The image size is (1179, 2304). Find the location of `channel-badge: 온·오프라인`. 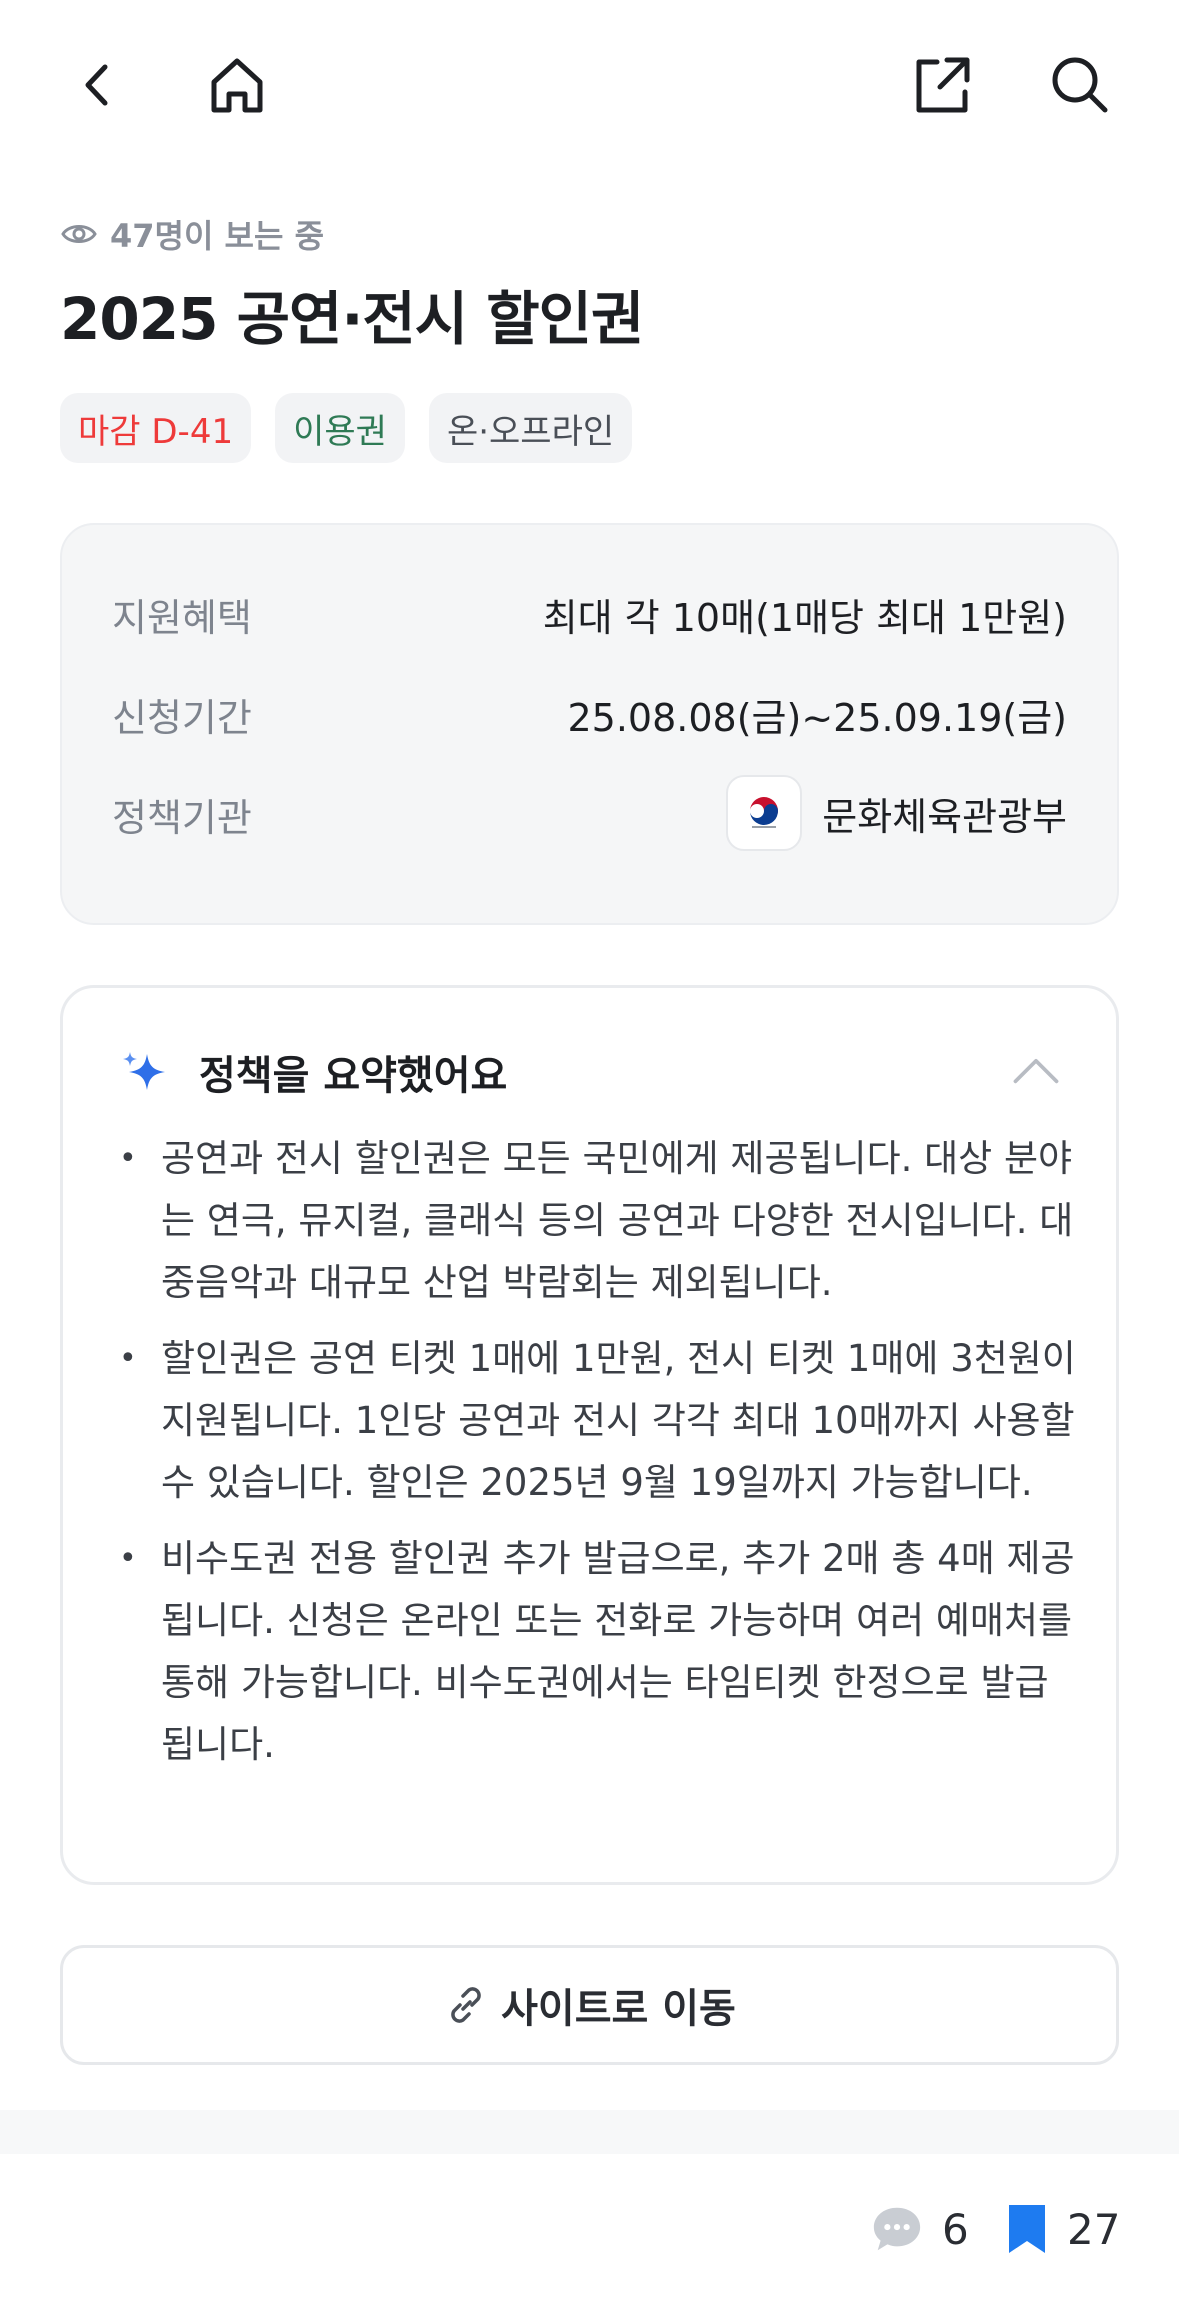

channel-badge: 온·오프라인 is located at coordinates (530, 428).